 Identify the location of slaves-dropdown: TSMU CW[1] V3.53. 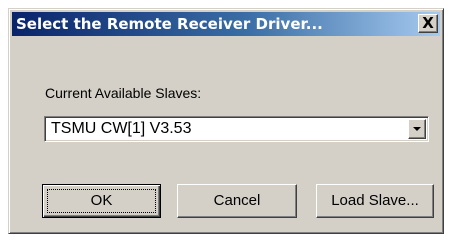
(236, 129).